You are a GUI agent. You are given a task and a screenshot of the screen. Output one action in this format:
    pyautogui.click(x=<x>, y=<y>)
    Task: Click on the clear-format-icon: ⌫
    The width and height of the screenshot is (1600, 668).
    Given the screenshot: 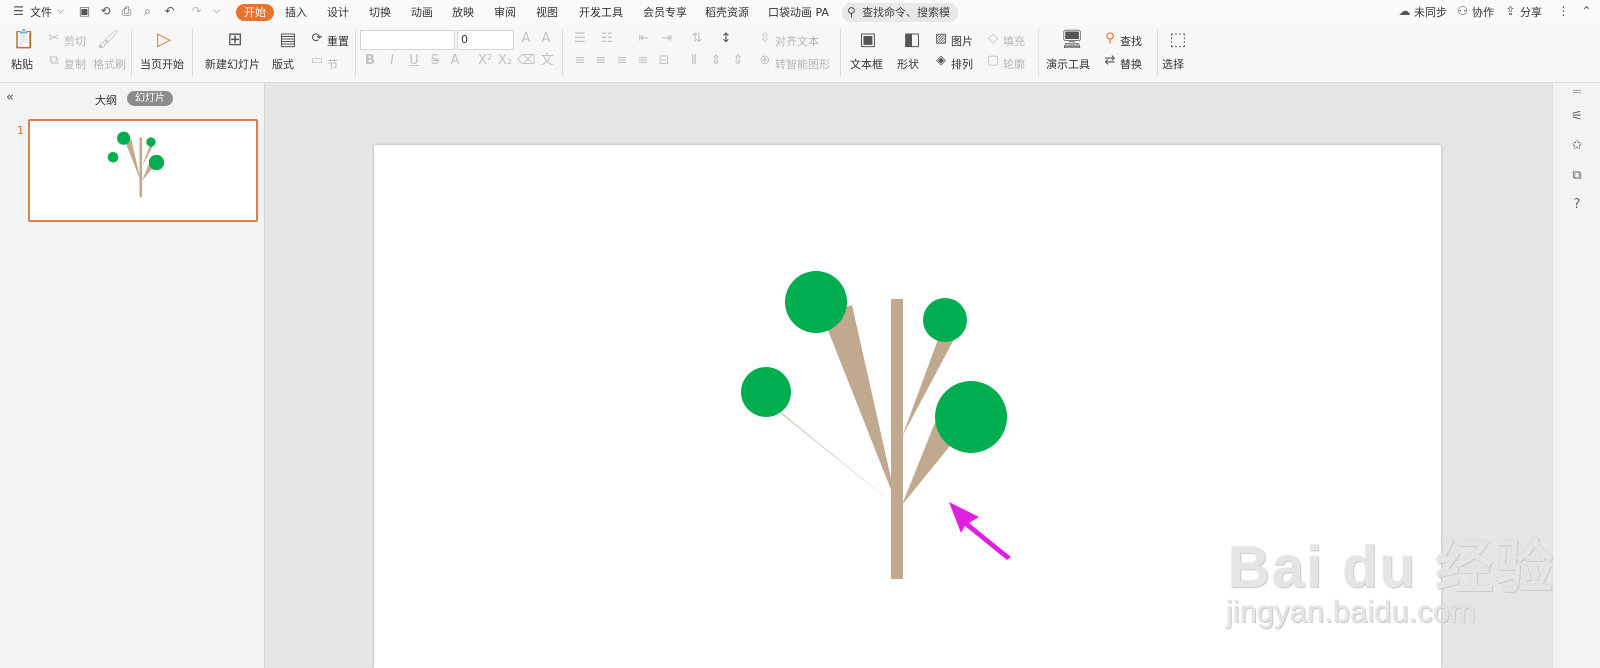 What is the action you would take?
    pyautogui.click(x=526, y=61)
    